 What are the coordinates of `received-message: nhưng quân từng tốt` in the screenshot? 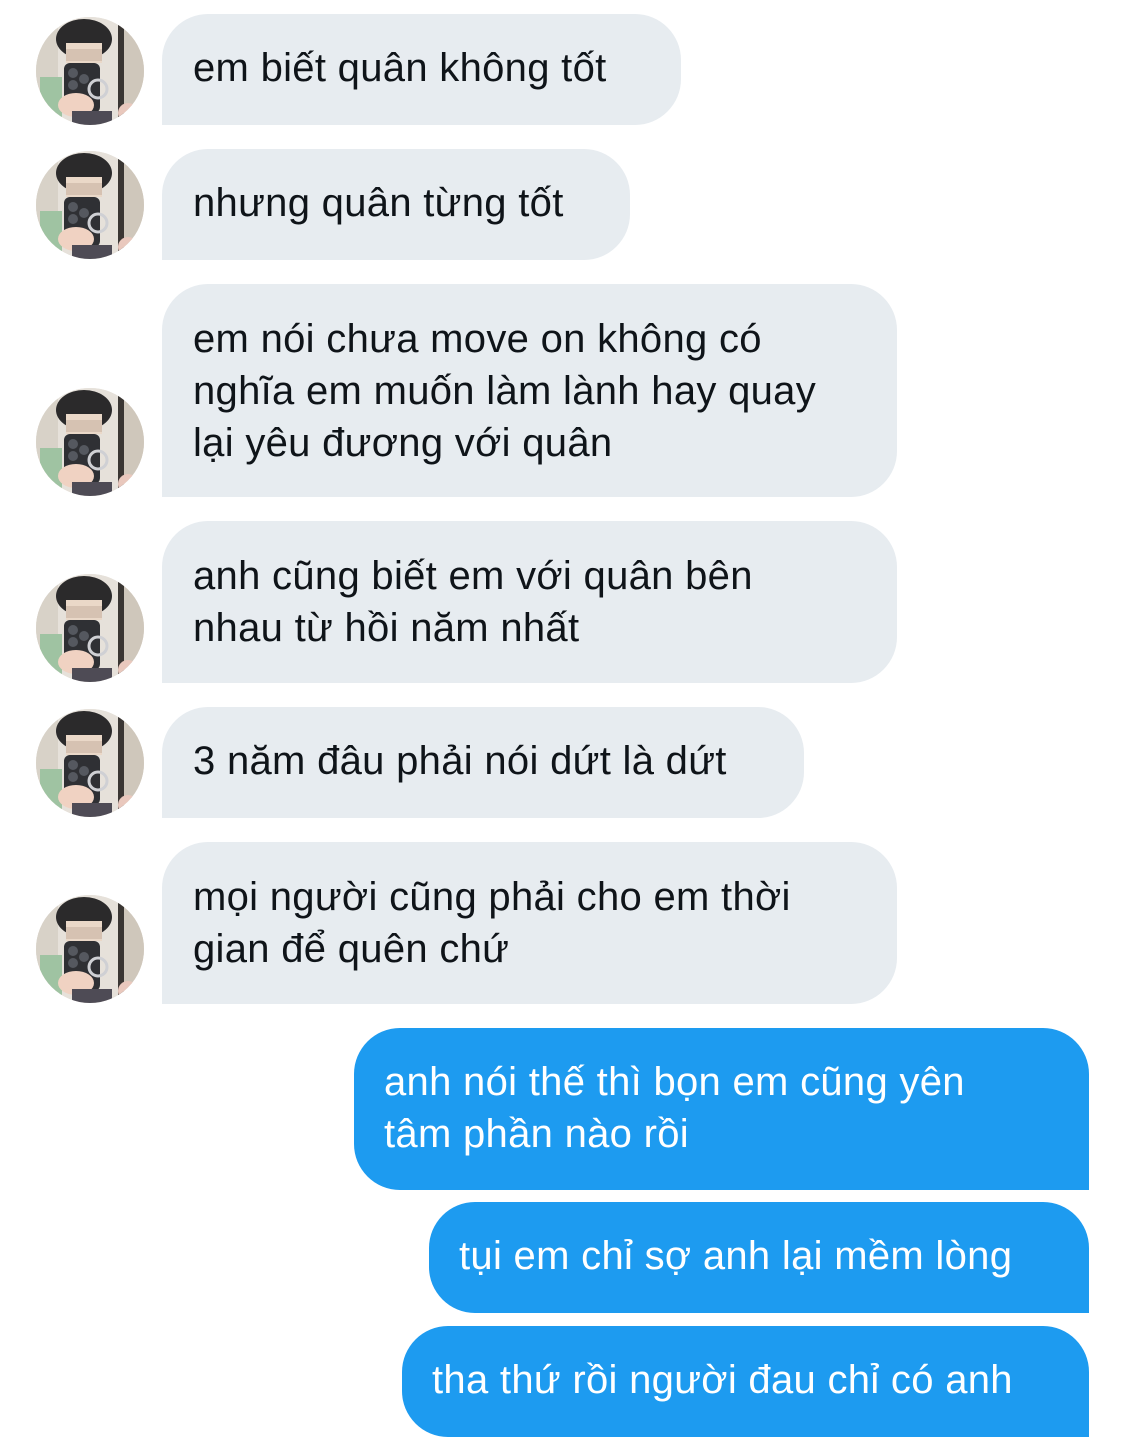 It's located at (396, 204).